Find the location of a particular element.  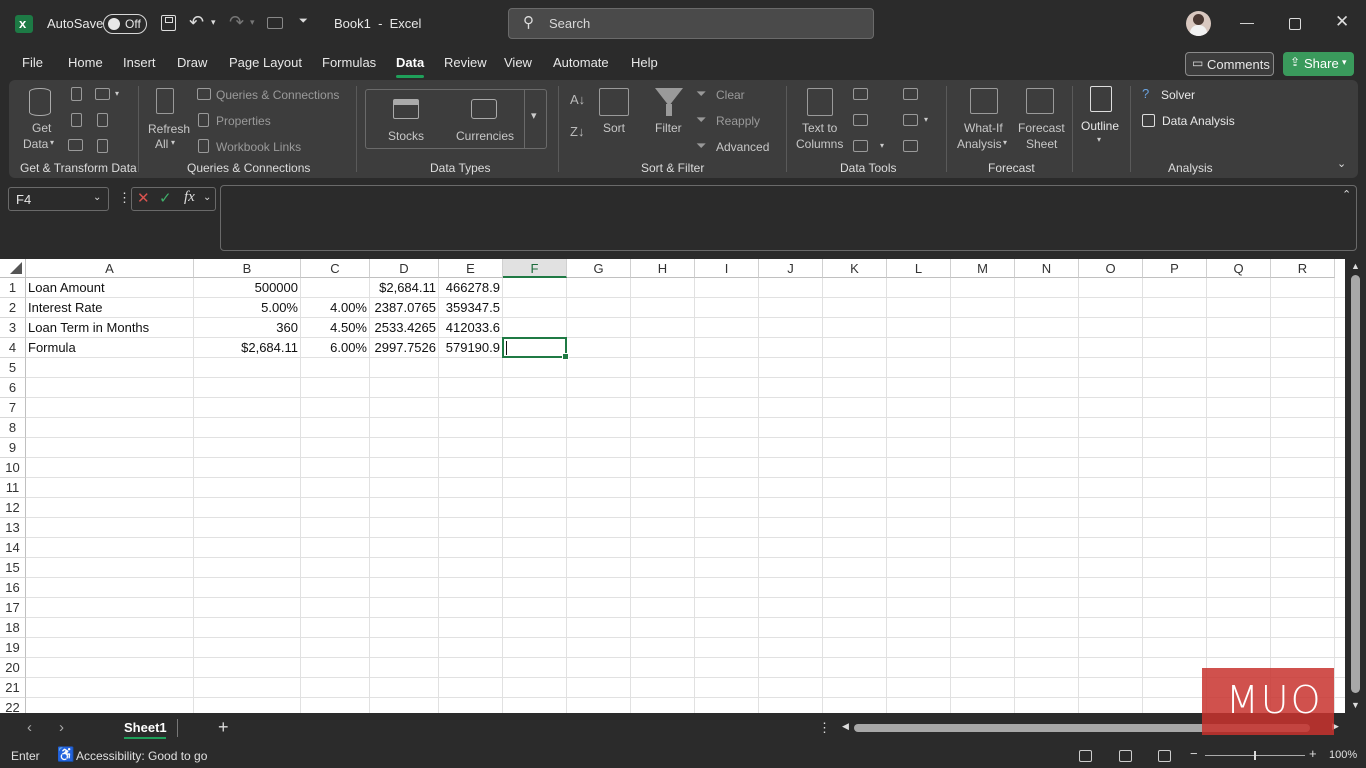

tab-help: Help is located at coordinates (644, 62).